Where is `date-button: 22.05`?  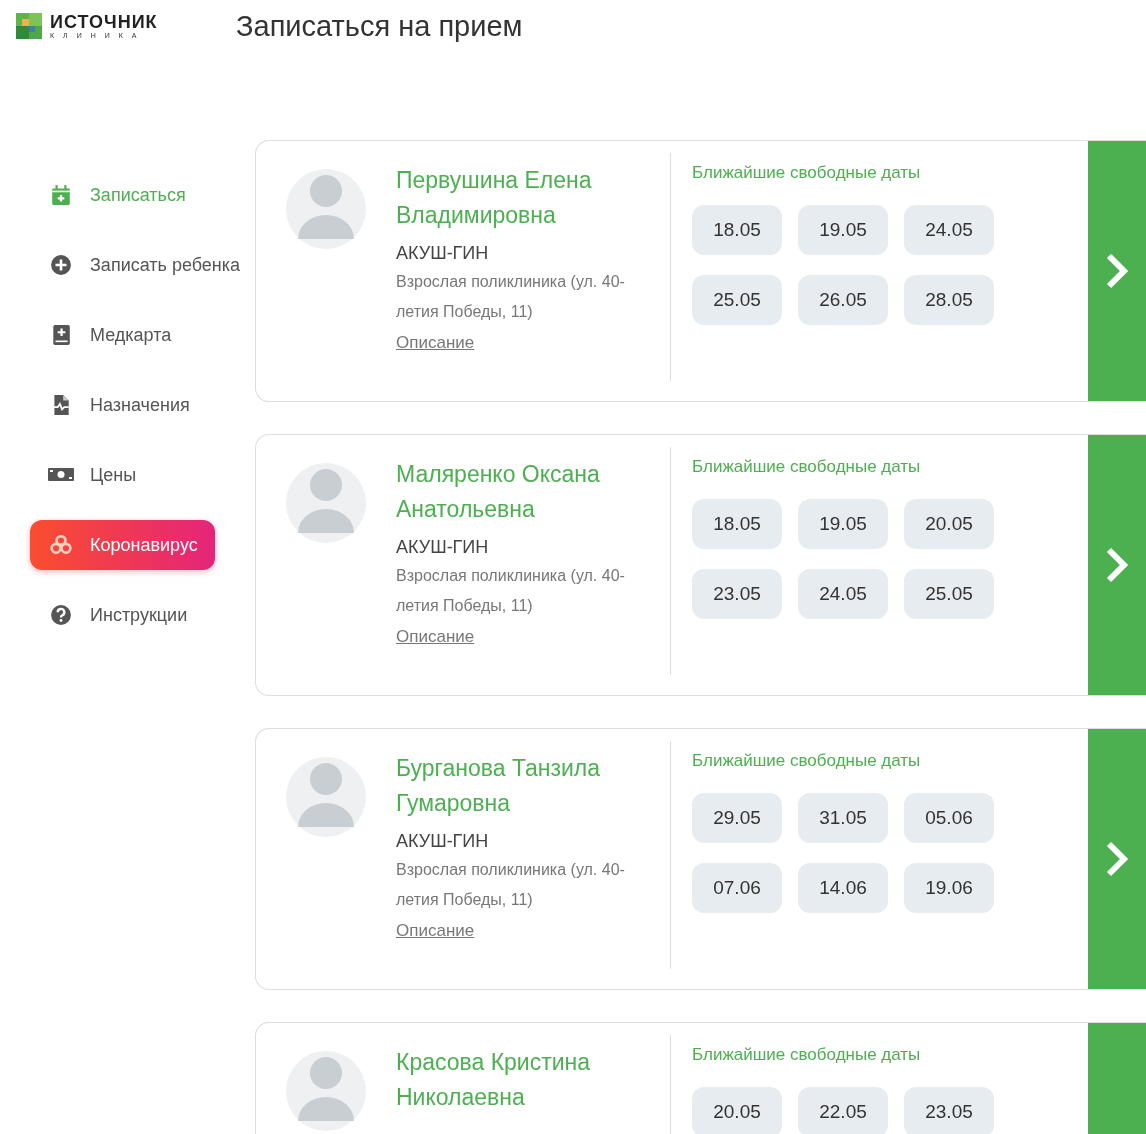
date-button: 22.05 is located at coordinates (843, 1110).